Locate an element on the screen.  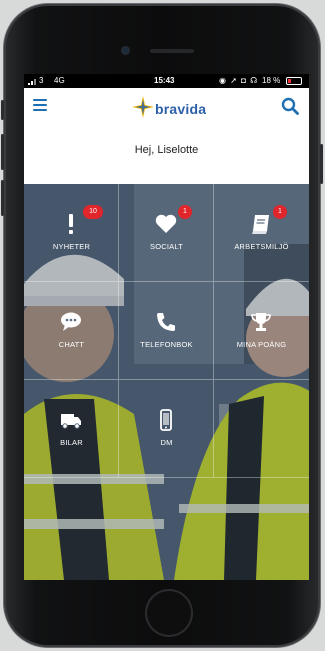
clock: 15:43 is located at coordinates (164, 80).